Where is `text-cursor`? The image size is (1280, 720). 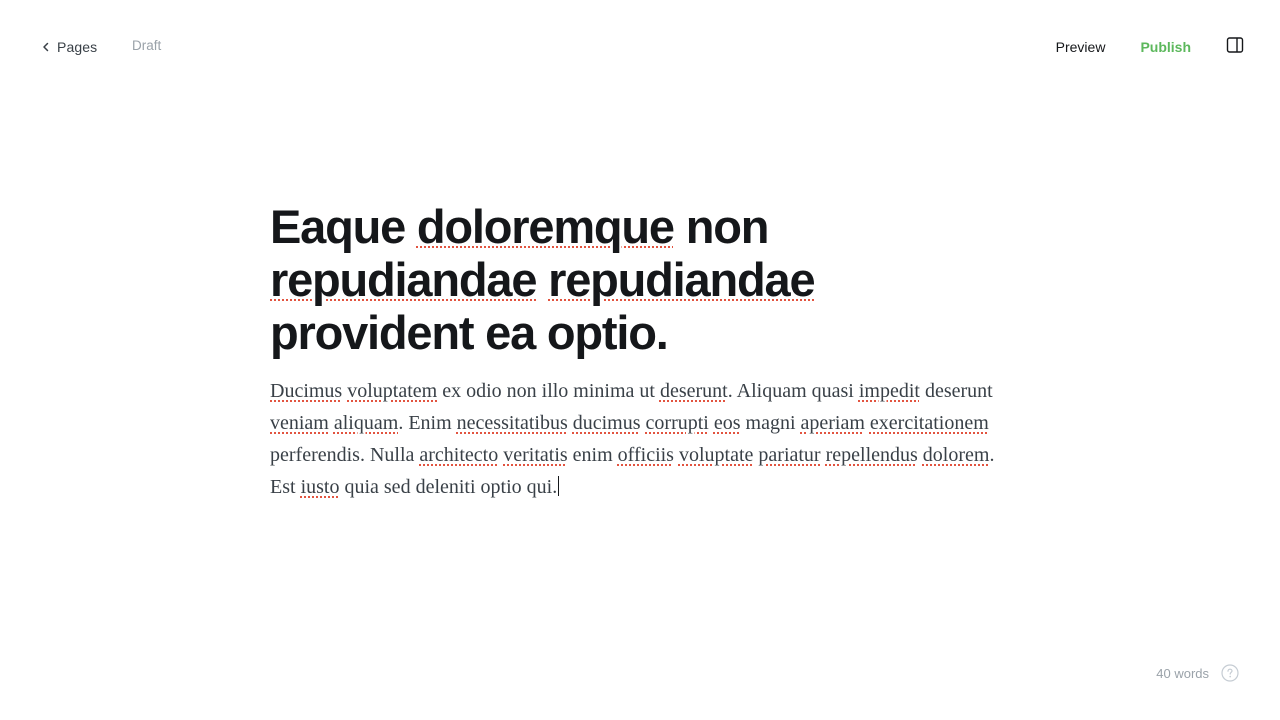
text-cursor is located at coordinates (559, 486).